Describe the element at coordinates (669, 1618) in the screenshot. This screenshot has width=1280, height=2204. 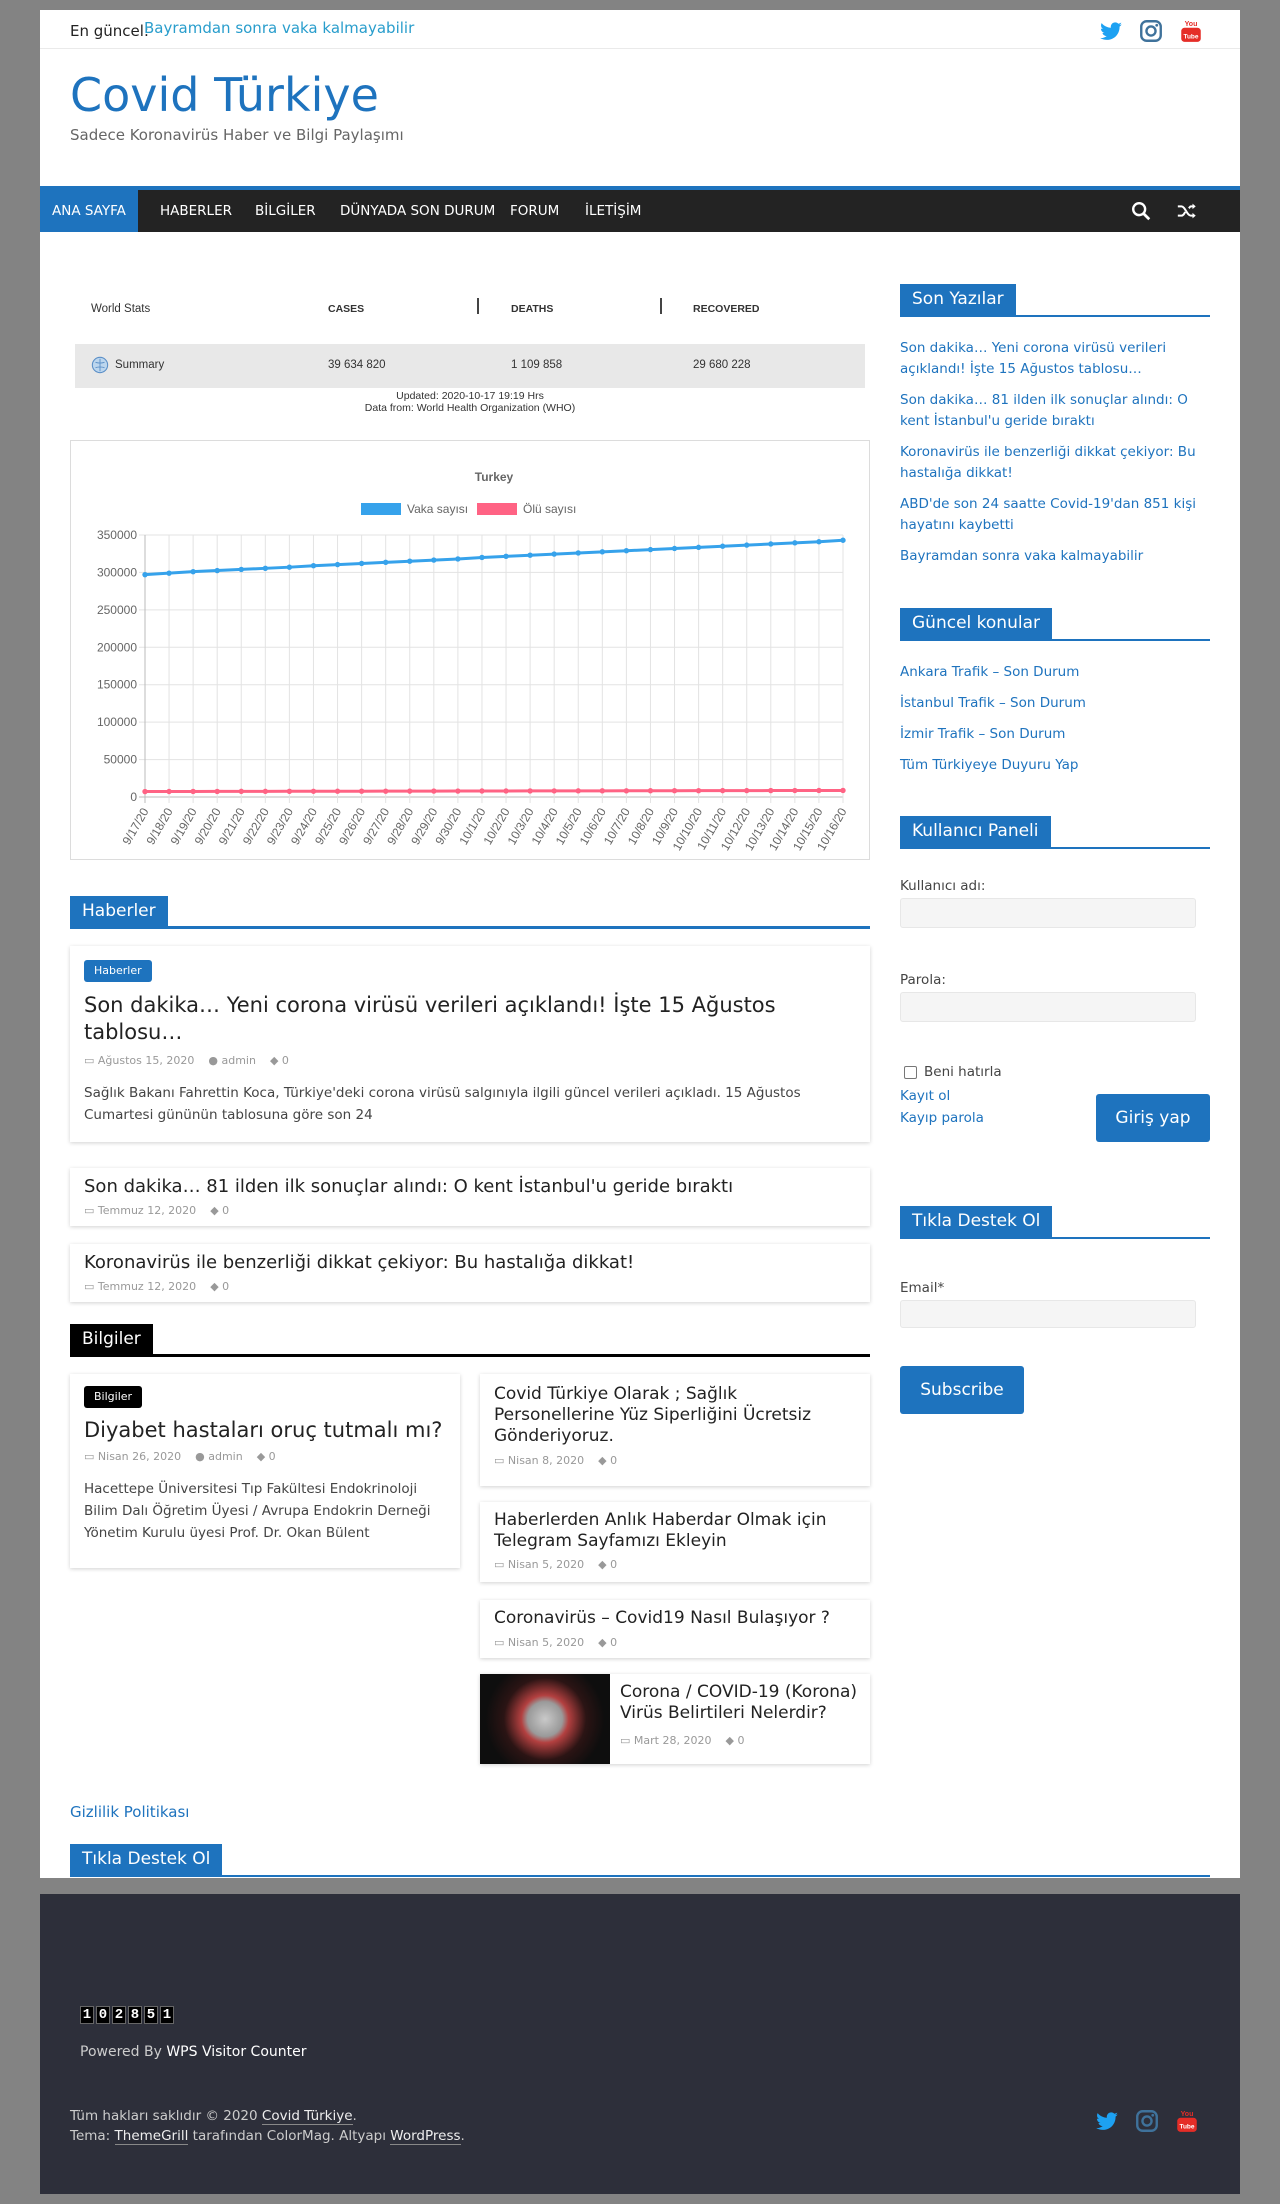
I see `post-title: Coronavirüs – Covid19 Nasıl Bulaşıyor ?` at that location.